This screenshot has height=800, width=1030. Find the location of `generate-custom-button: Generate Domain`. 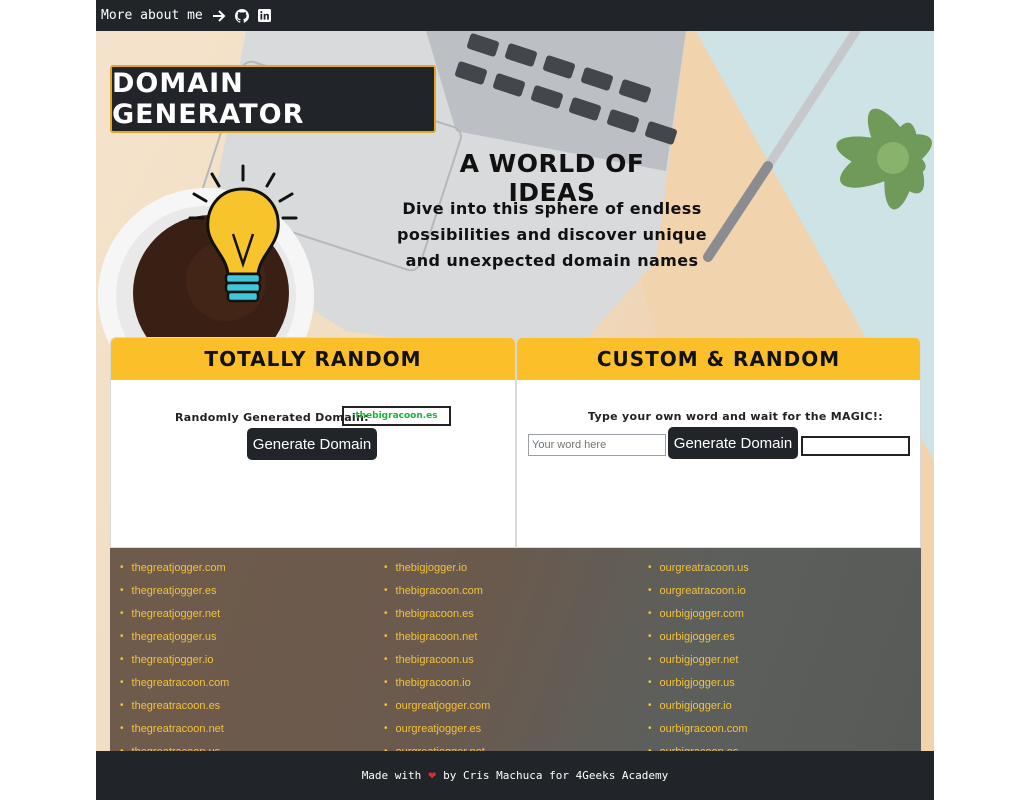

generate-custom-button: Generate Domain is located at coordinates (733, 443).